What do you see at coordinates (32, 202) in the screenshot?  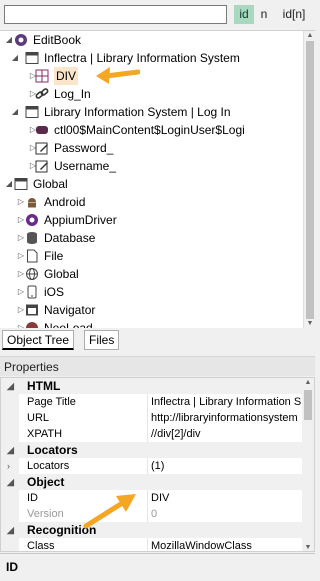 I see `android-icon` at bounding box center [32, 202].